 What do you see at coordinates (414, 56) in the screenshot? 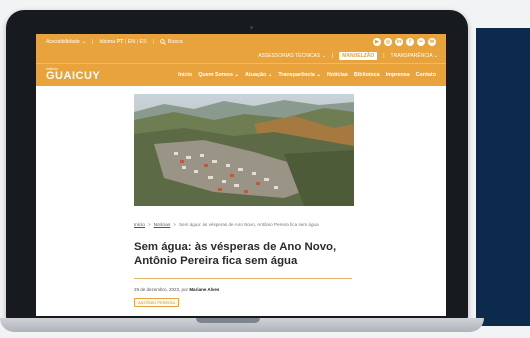
I see `transparencia-menu: TRANSPARÊNCIA ⌄` at bounding box center [414, 56].